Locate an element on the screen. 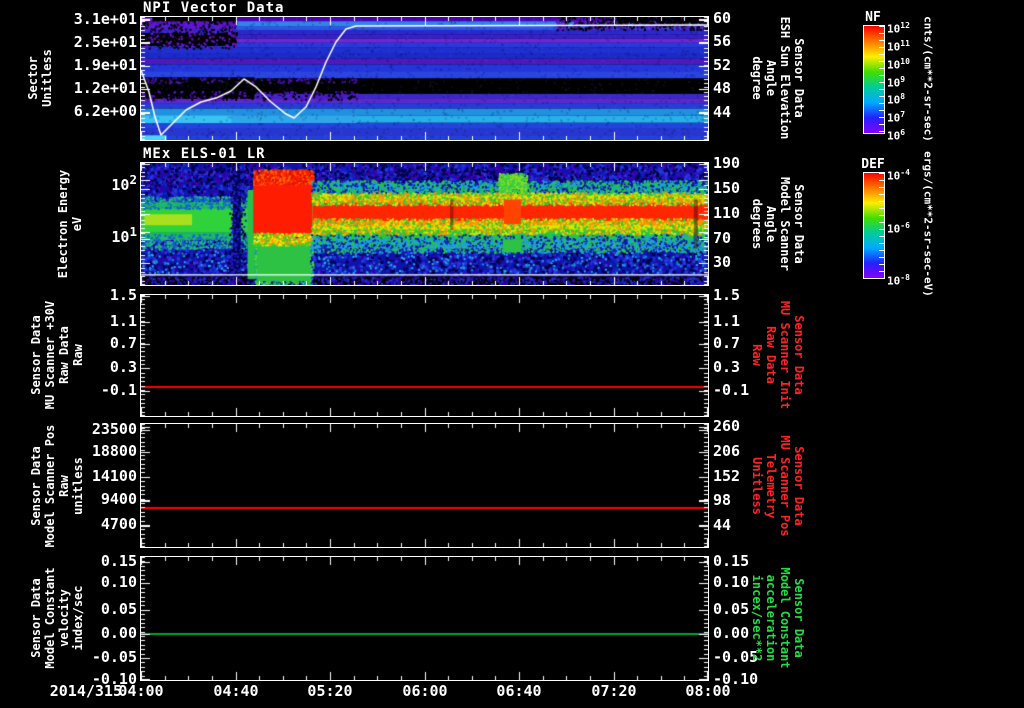  right-axis-label-els: Sensor Data Model Scanner Angle degrees is located at coordinates (778, 224).